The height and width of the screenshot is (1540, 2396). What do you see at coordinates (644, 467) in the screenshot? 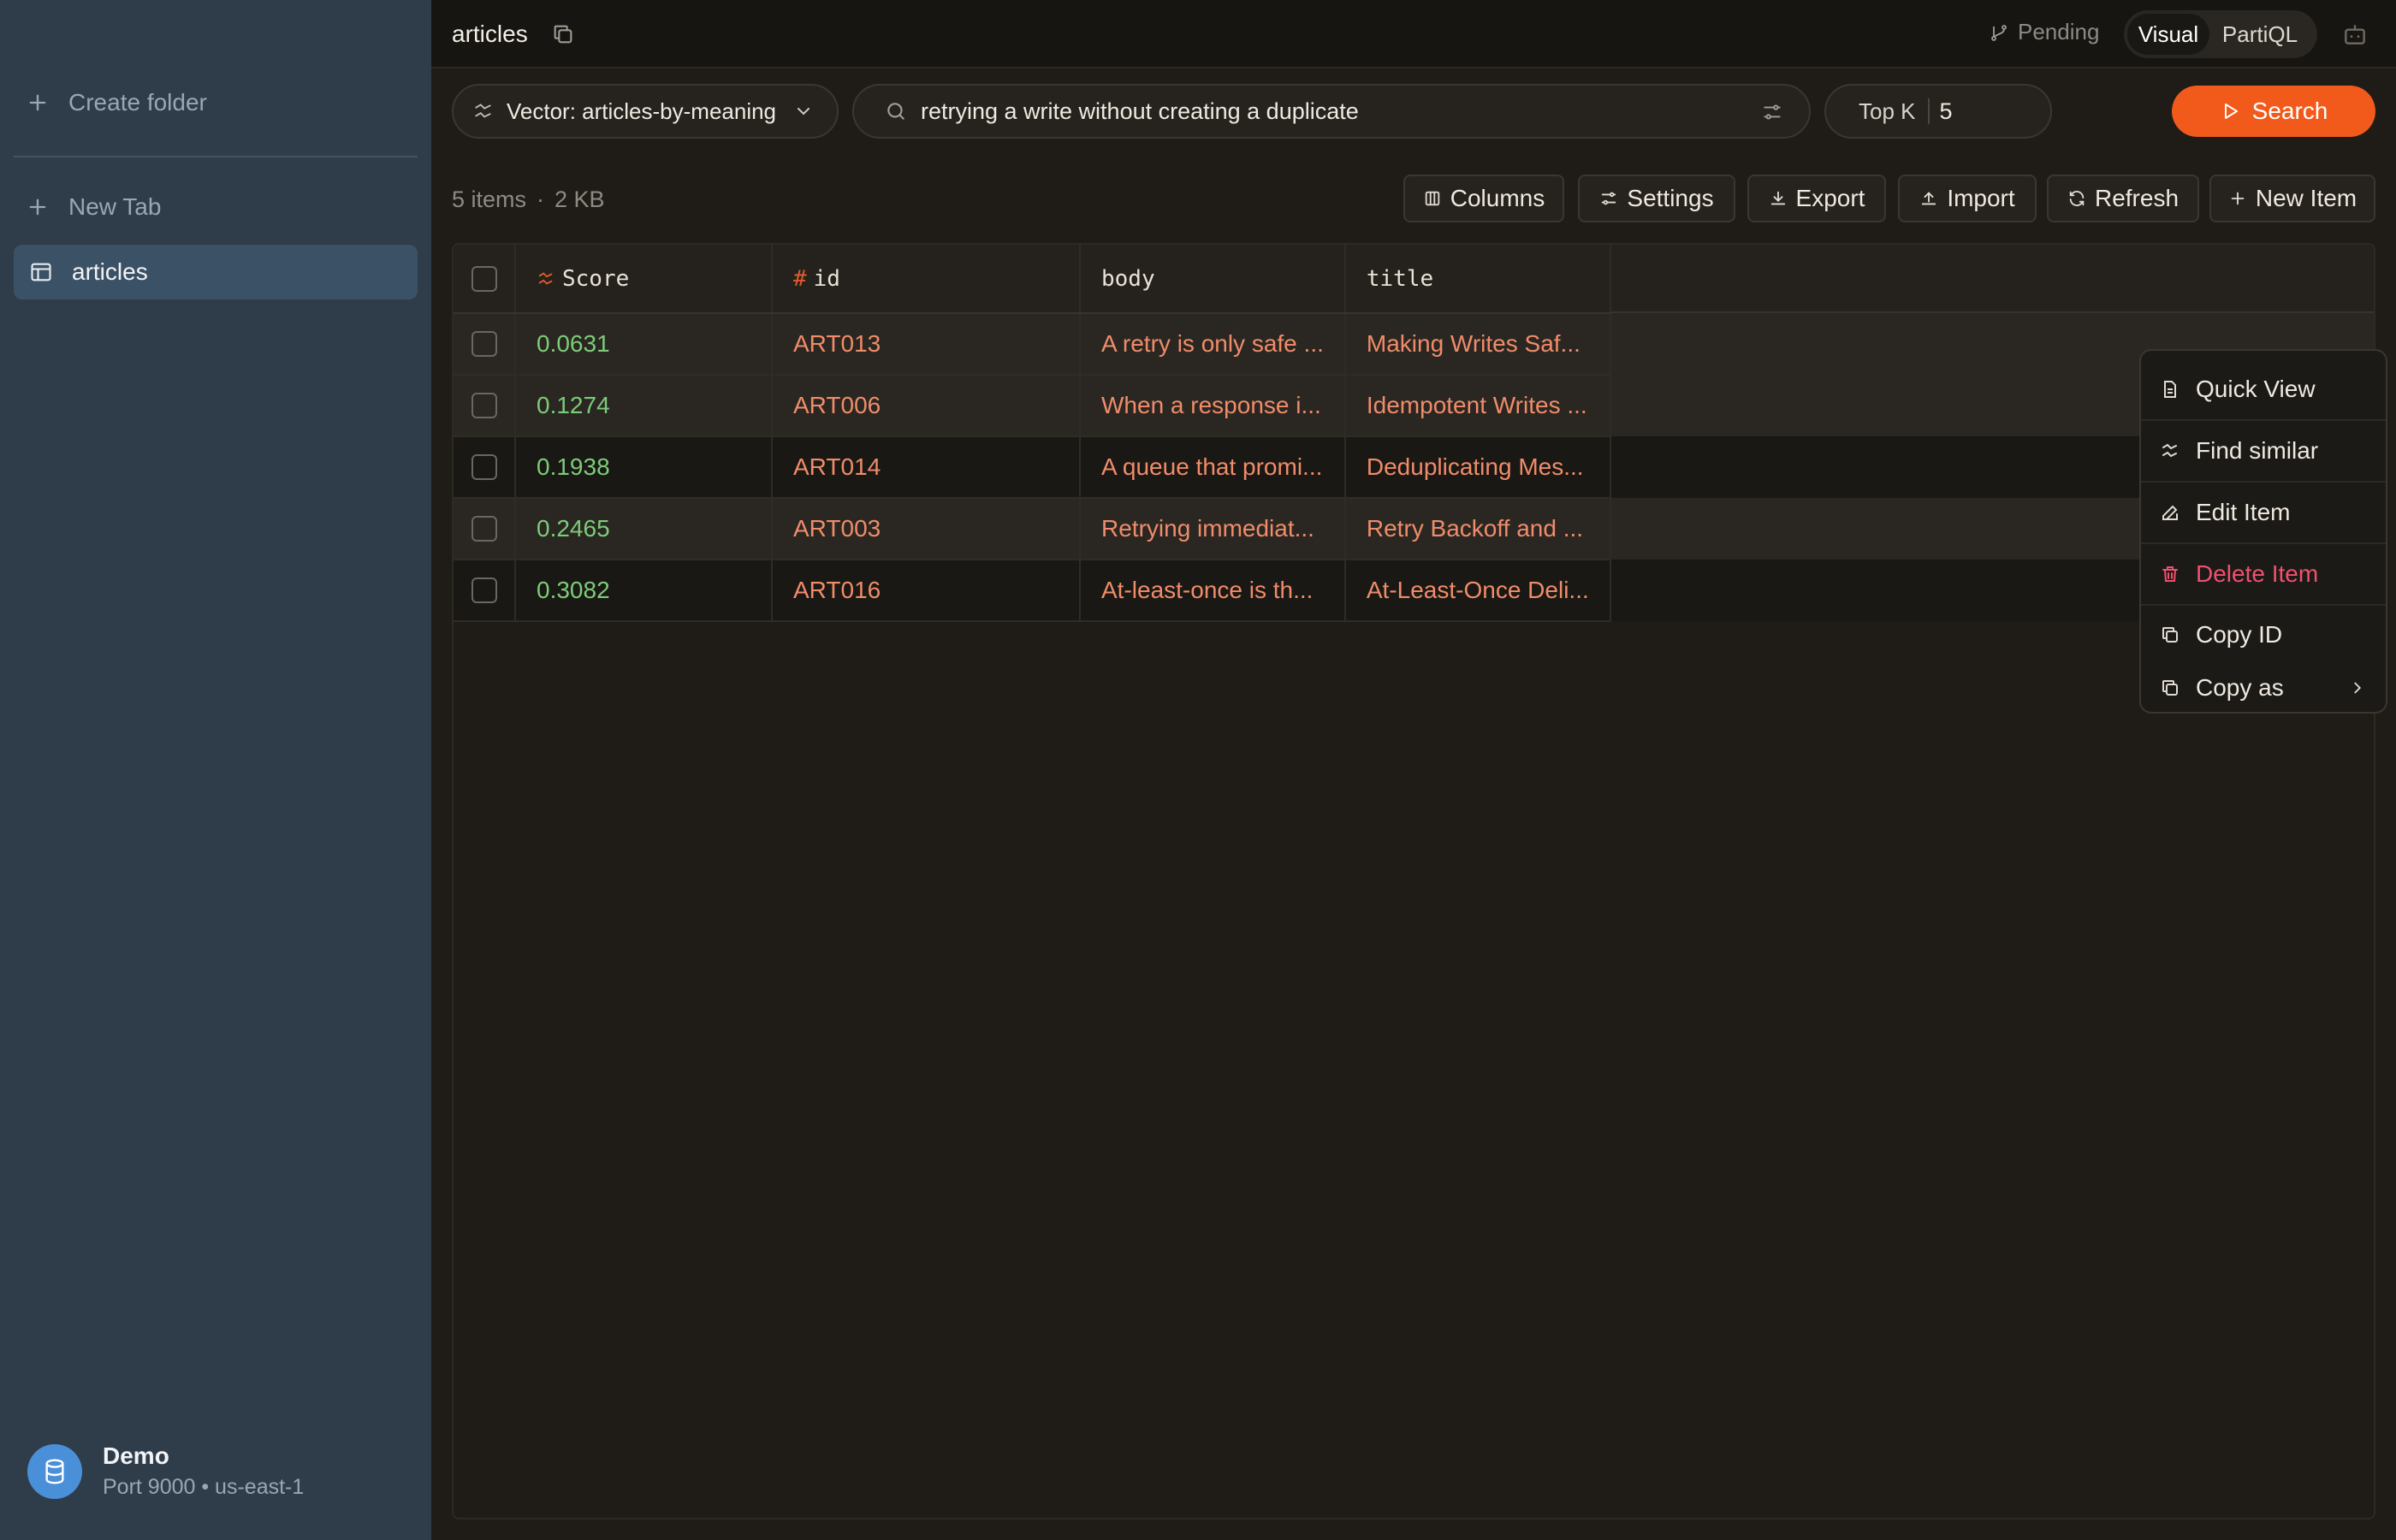
I see `score-cell: 0.1938` at bounding box center [644, 467].